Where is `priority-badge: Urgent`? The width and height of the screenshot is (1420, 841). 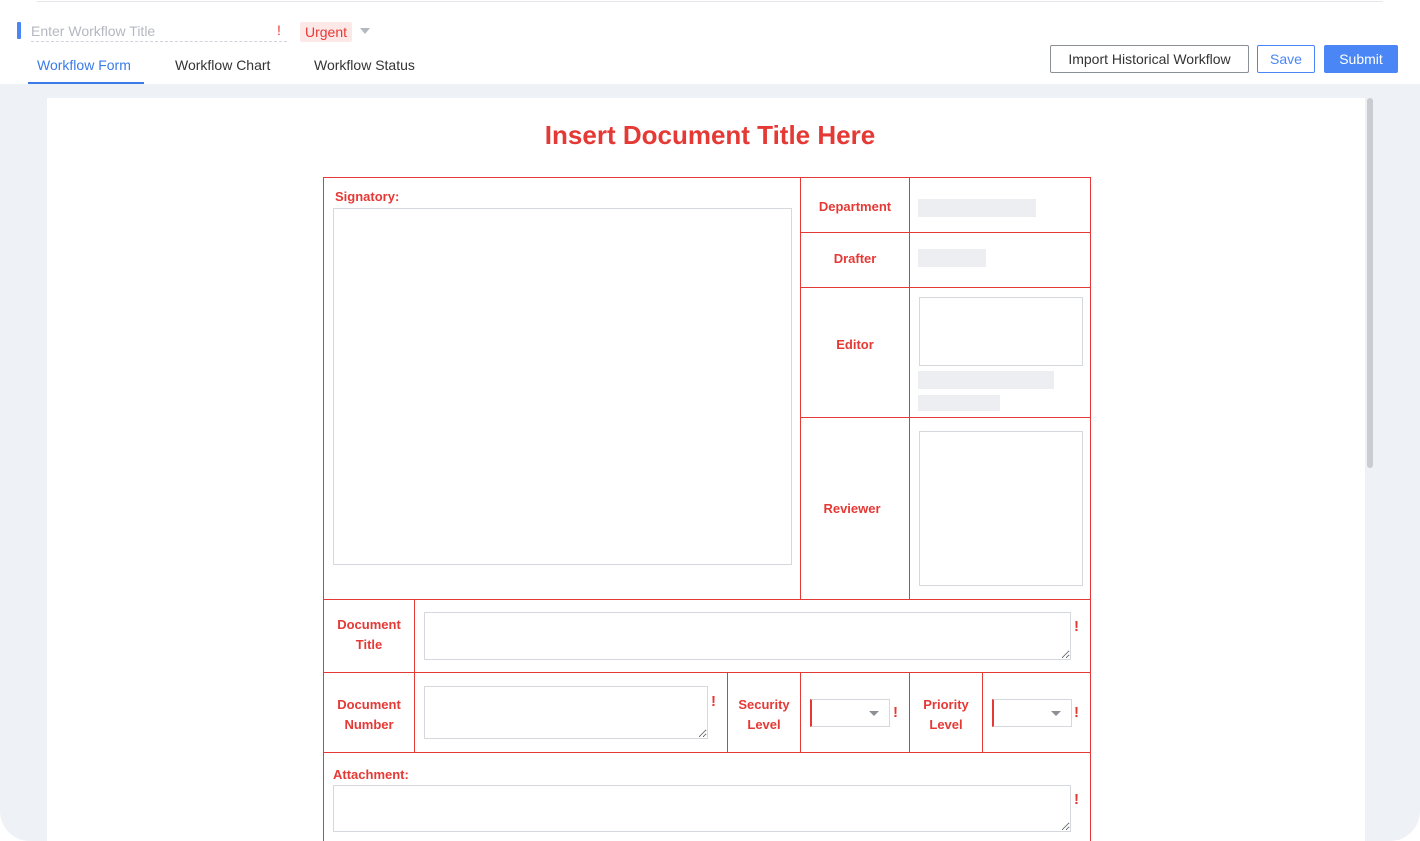 priority-badge: Urgent is located at coordinates (326, 32).